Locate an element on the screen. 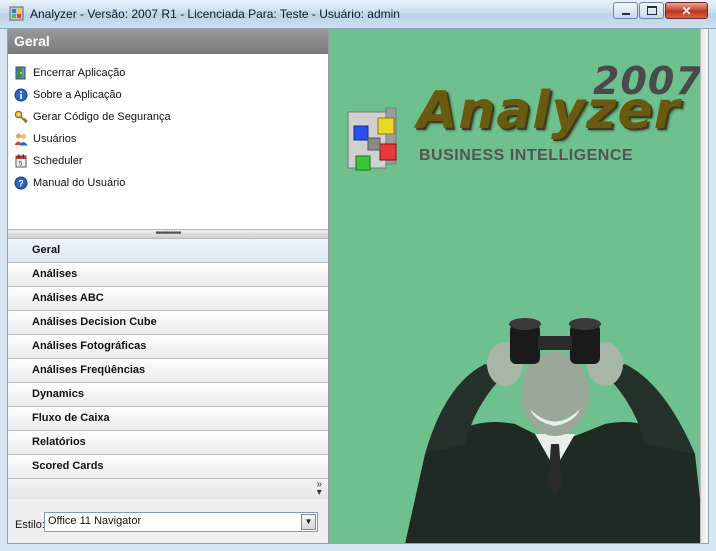 This screenshot has width=716, height=551. maximize-icon is located at coordinates (651, 10).